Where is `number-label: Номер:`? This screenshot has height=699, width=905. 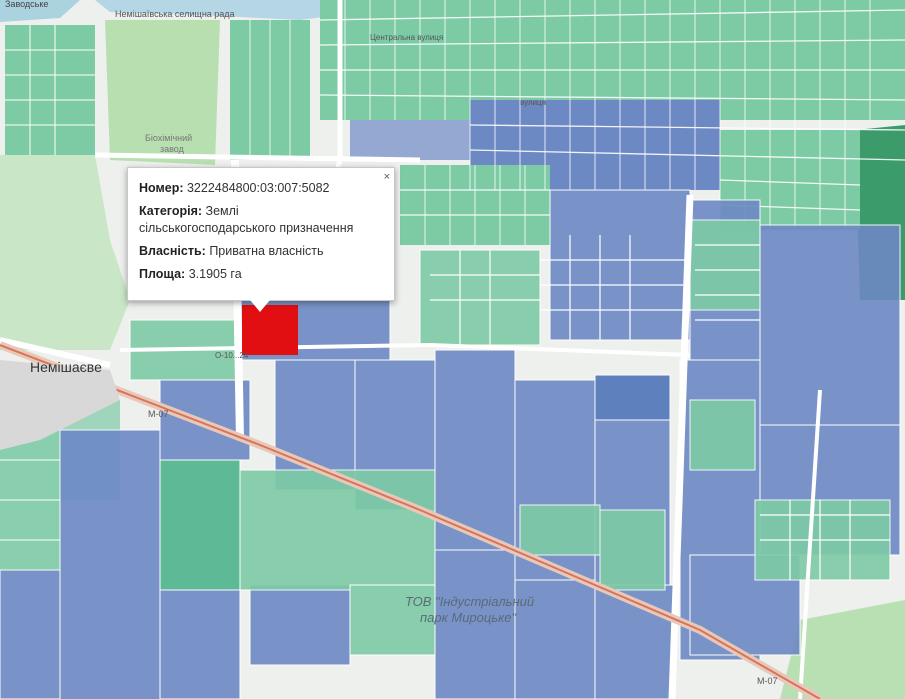 number-label: Номер: is located at coordinates (161, 188).